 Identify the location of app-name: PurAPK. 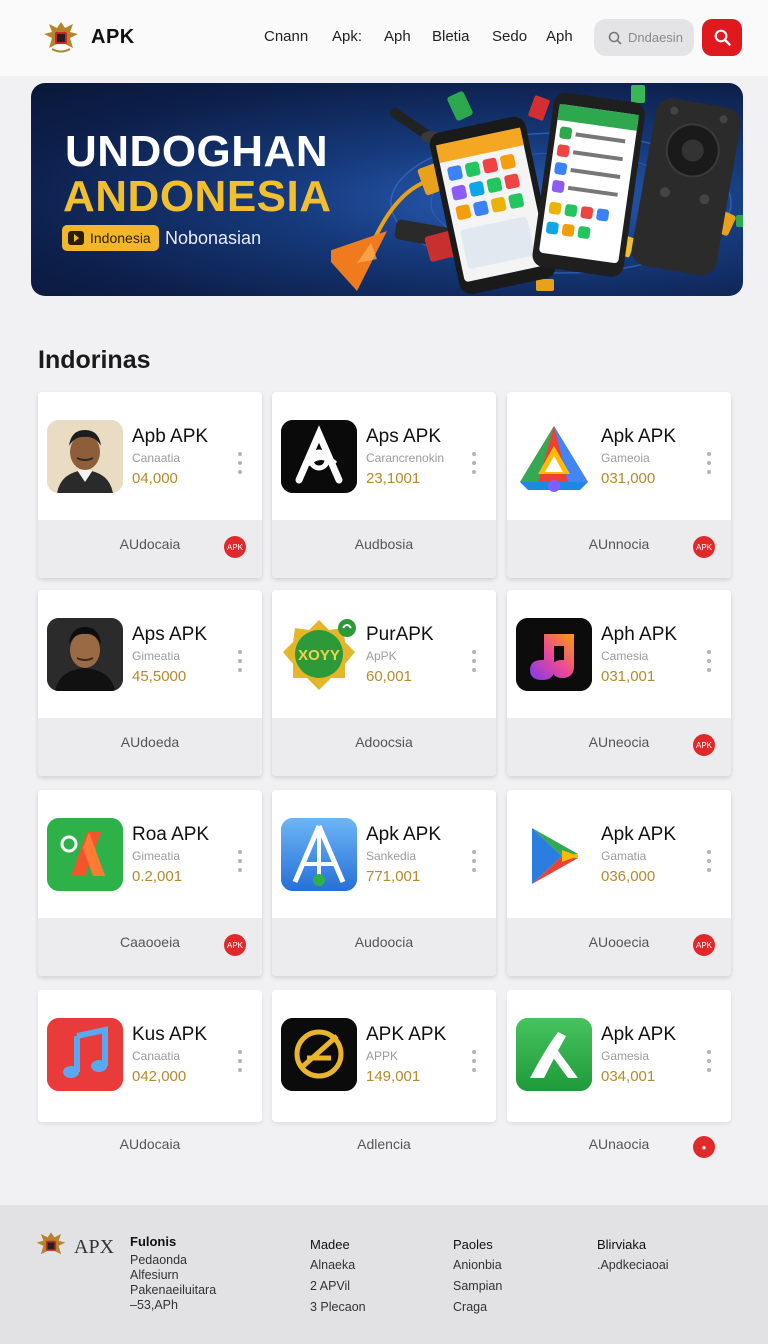
(400, 634).